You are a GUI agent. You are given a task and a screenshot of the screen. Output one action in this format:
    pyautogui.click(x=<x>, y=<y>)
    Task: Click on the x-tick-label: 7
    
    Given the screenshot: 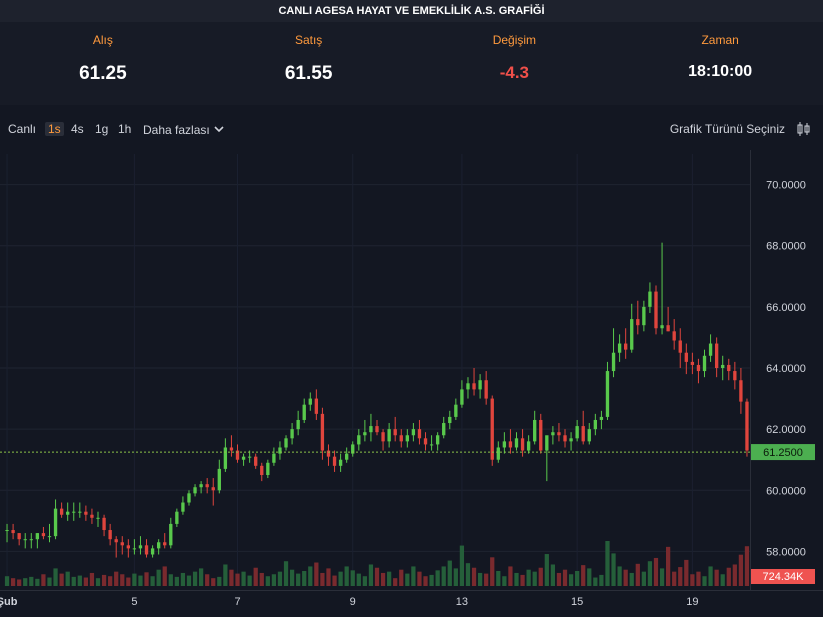 What is the action you would take?
    pyautogui.click(x=237, y=602)
    